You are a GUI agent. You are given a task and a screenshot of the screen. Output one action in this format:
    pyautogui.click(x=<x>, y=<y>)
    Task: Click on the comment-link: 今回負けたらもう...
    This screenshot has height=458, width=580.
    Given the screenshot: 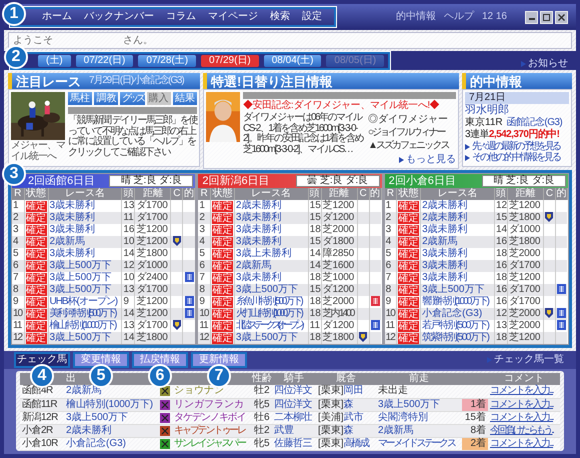 What is the action you would take?
    pyautogui.click(x=525, y=430)
    